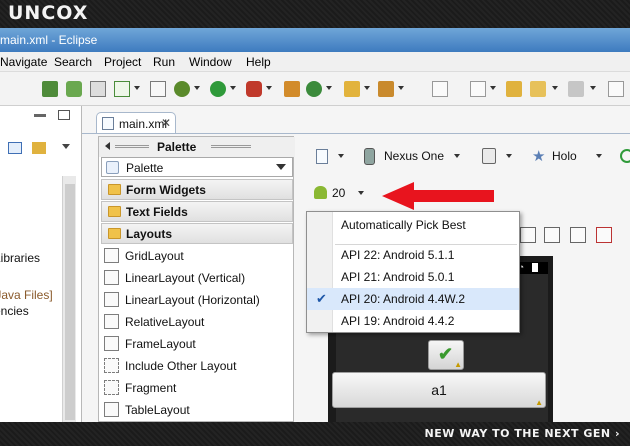 Image resolution: width=630 pixels, height=446 pixels. What do you see at coordinates (539, 156) in the screenshot?
I see `theme-star-icon: ★` at bounding box center [539, 156].